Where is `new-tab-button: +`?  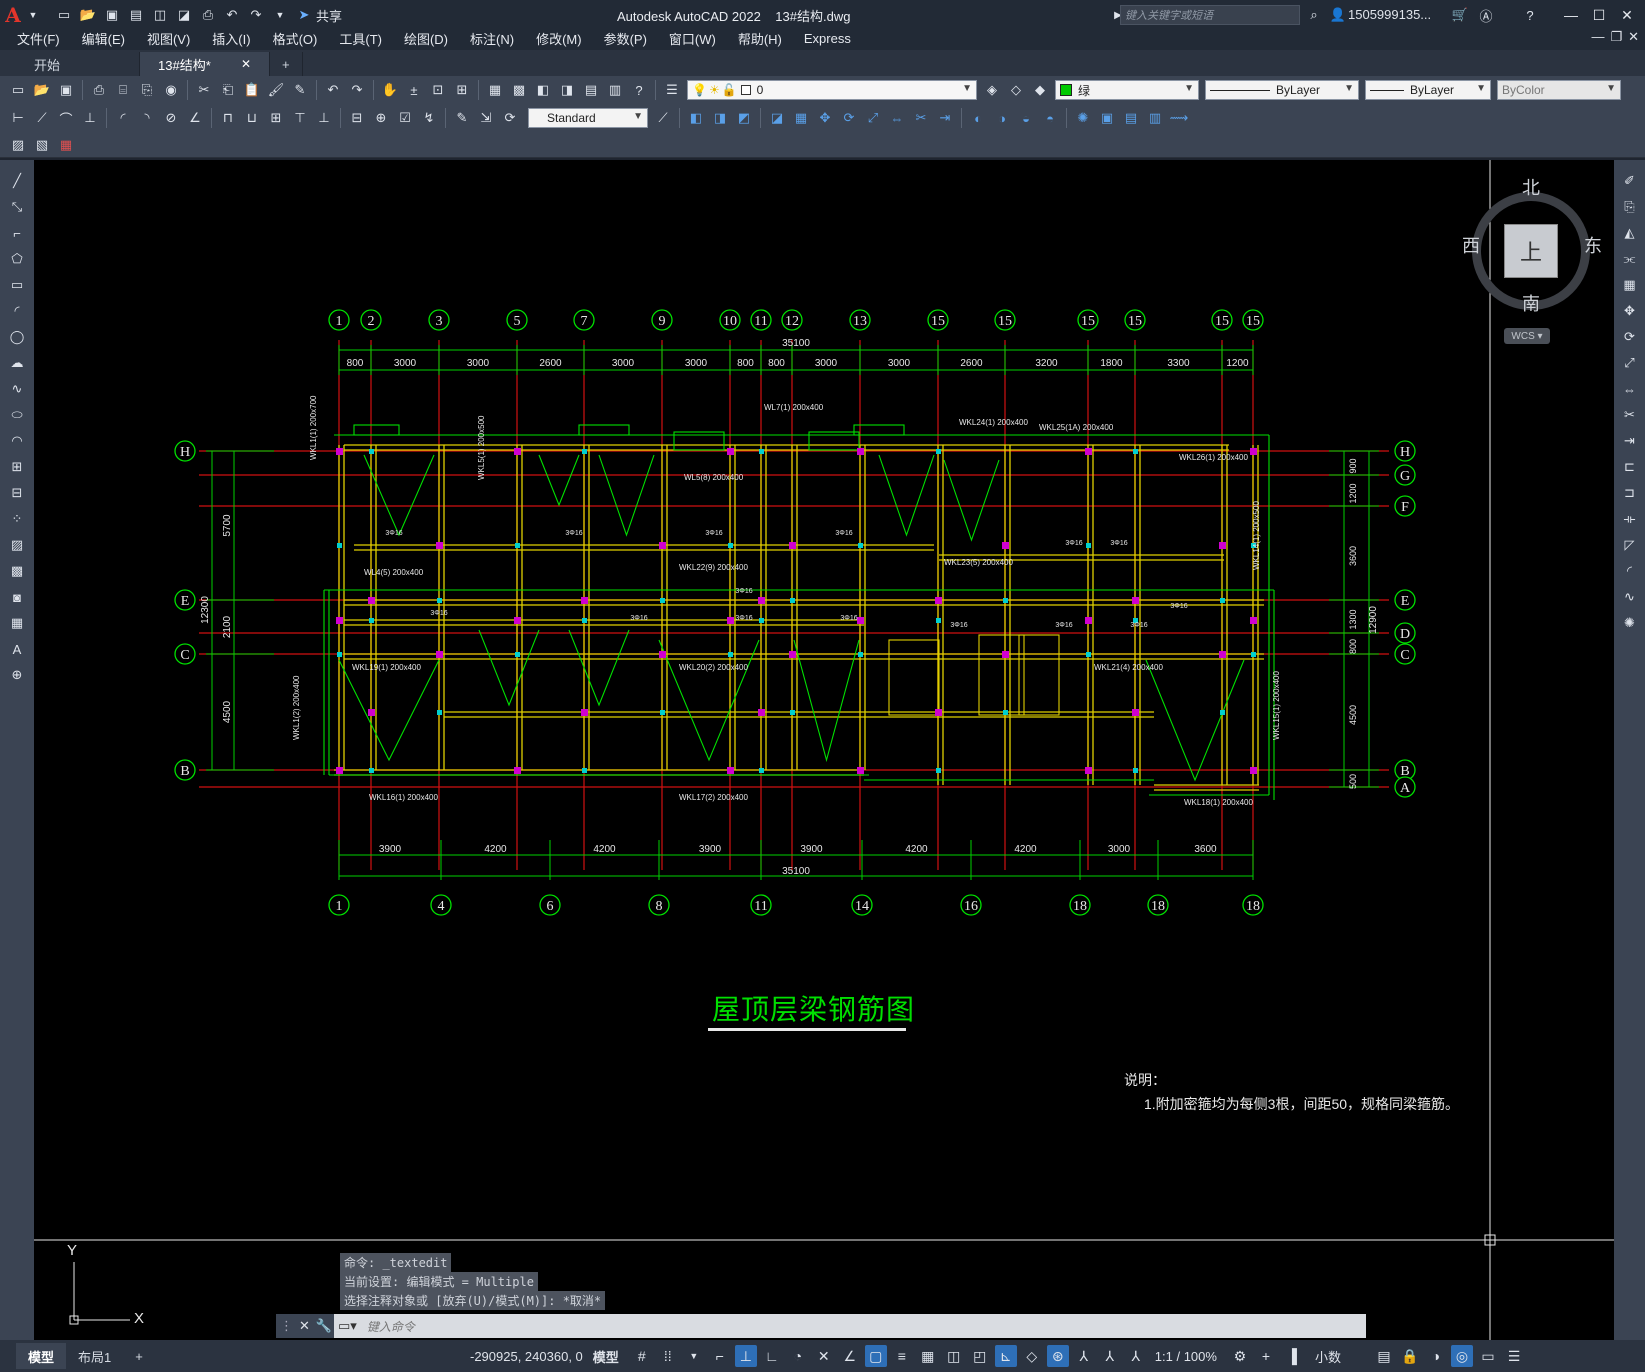 new-tab-button: + is located at coordinates (286, 64).